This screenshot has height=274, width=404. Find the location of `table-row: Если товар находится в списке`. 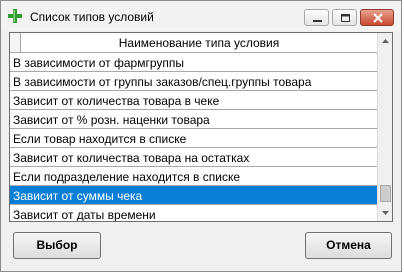

table-row: Если товар находится в списке is located at coordinates (193, 138).